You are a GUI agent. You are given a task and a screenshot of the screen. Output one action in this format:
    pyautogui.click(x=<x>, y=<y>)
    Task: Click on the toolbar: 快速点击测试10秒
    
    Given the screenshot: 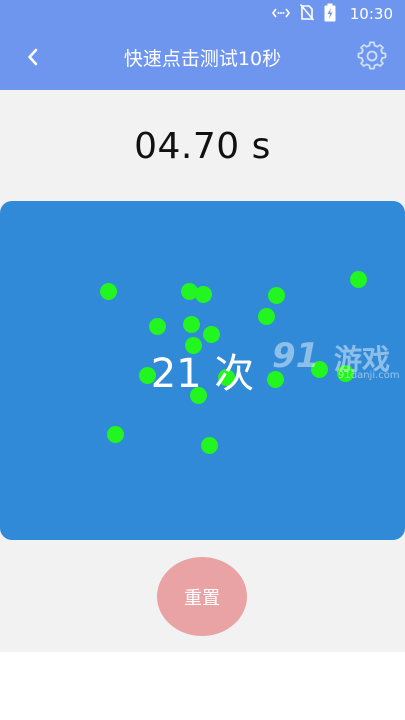 What is the action you would take?
    pyautogui.click(x=202, y=59)
    